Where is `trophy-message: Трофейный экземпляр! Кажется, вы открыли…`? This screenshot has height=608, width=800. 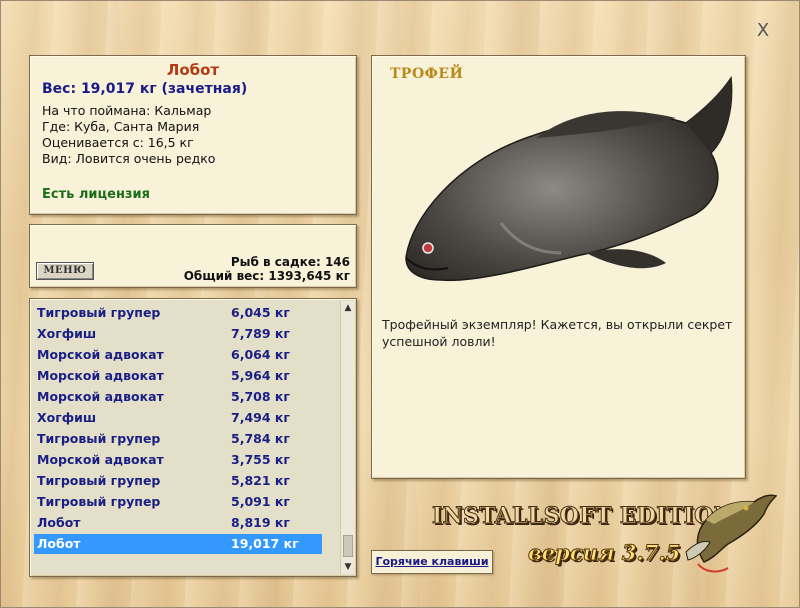
trophy-message: Трофейный экземпляр! Кажется, вы открыли… is located at coordinates (557, 333).